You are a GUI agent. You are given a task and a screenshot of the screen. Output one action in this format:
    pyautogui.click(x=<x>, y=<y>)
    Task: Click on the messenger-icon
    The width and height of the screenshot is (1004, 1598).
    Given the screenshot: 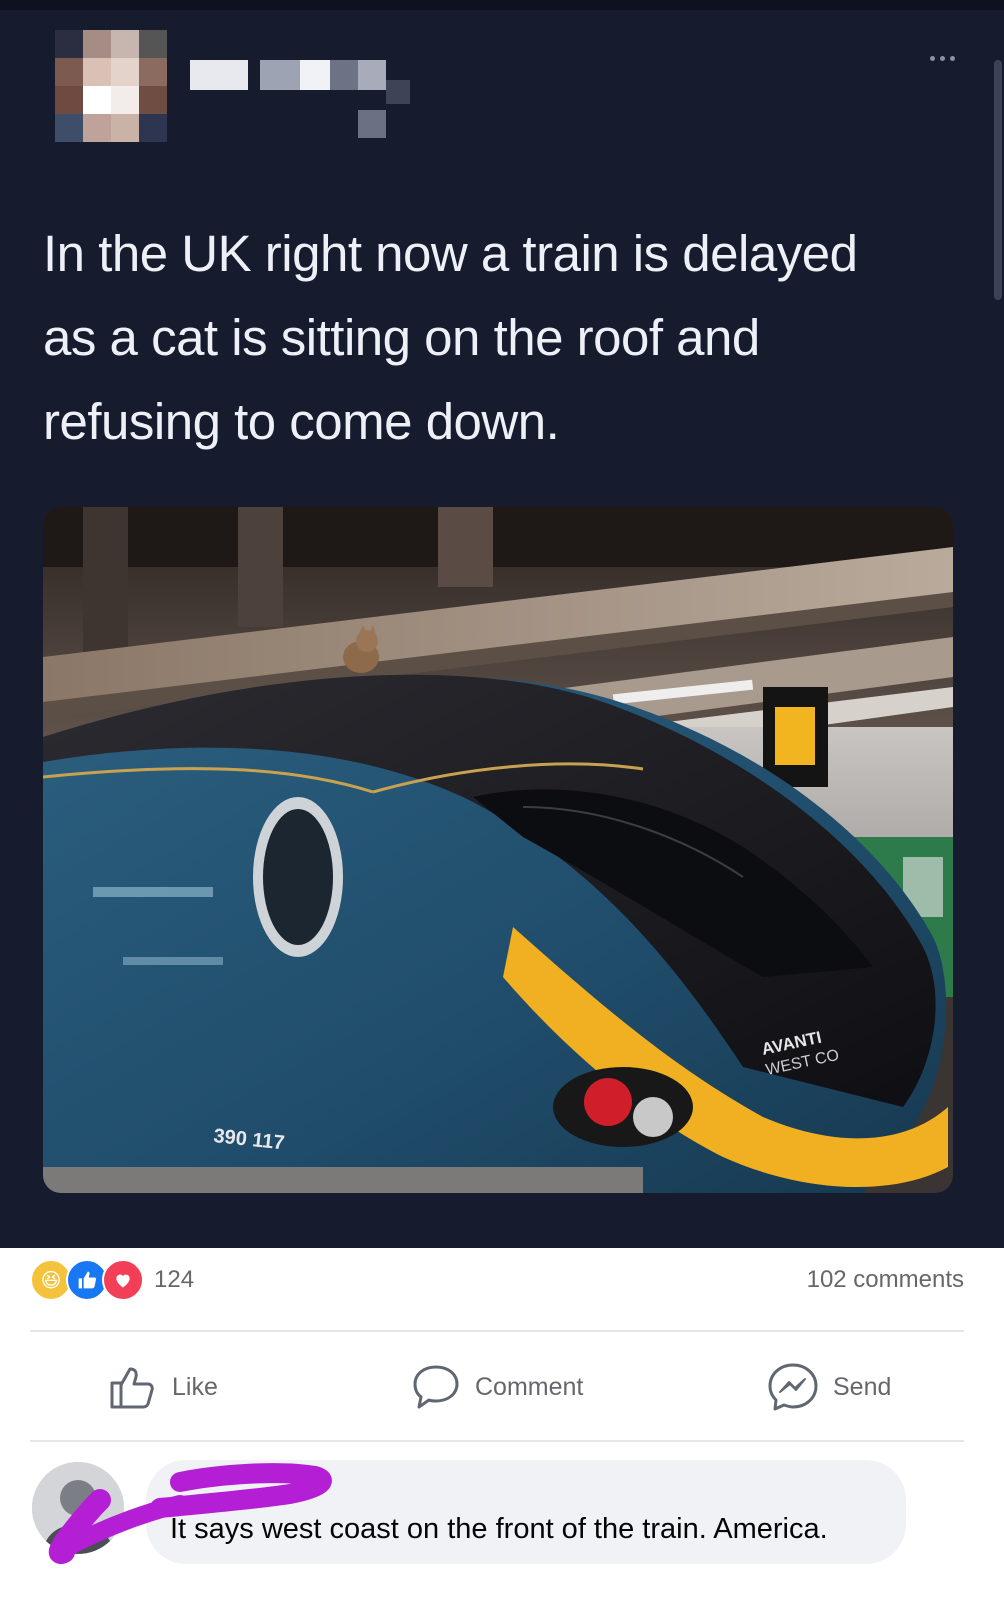 What is the action you would take?
    pyautogui.click(x=793, y=1387)
    